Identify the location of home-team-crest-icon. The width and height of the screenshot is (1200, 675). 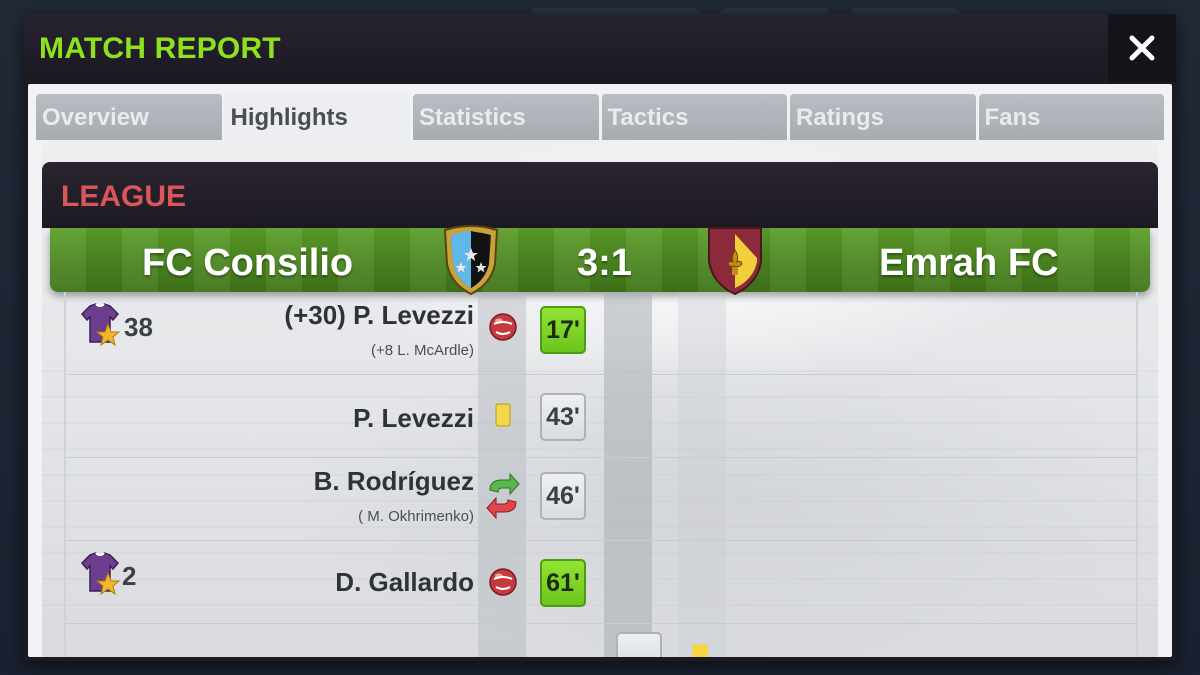
(471, 260).